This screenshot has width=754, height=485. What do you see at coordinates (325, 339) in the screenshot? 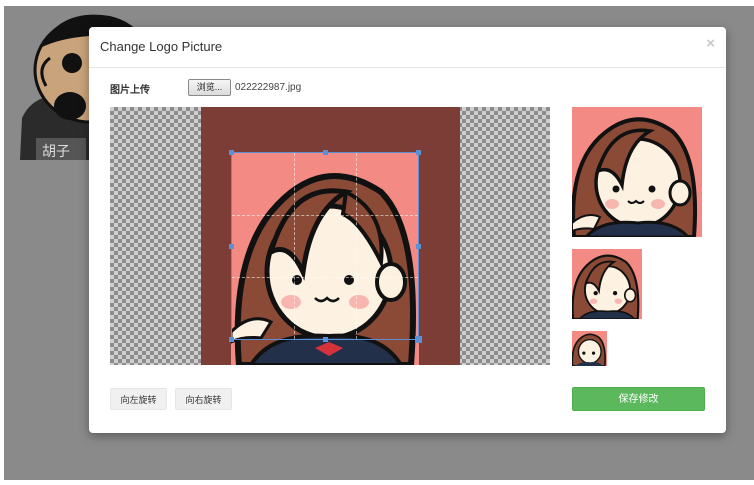
I see `crop-handle-s` at bounding box center [325, 339].